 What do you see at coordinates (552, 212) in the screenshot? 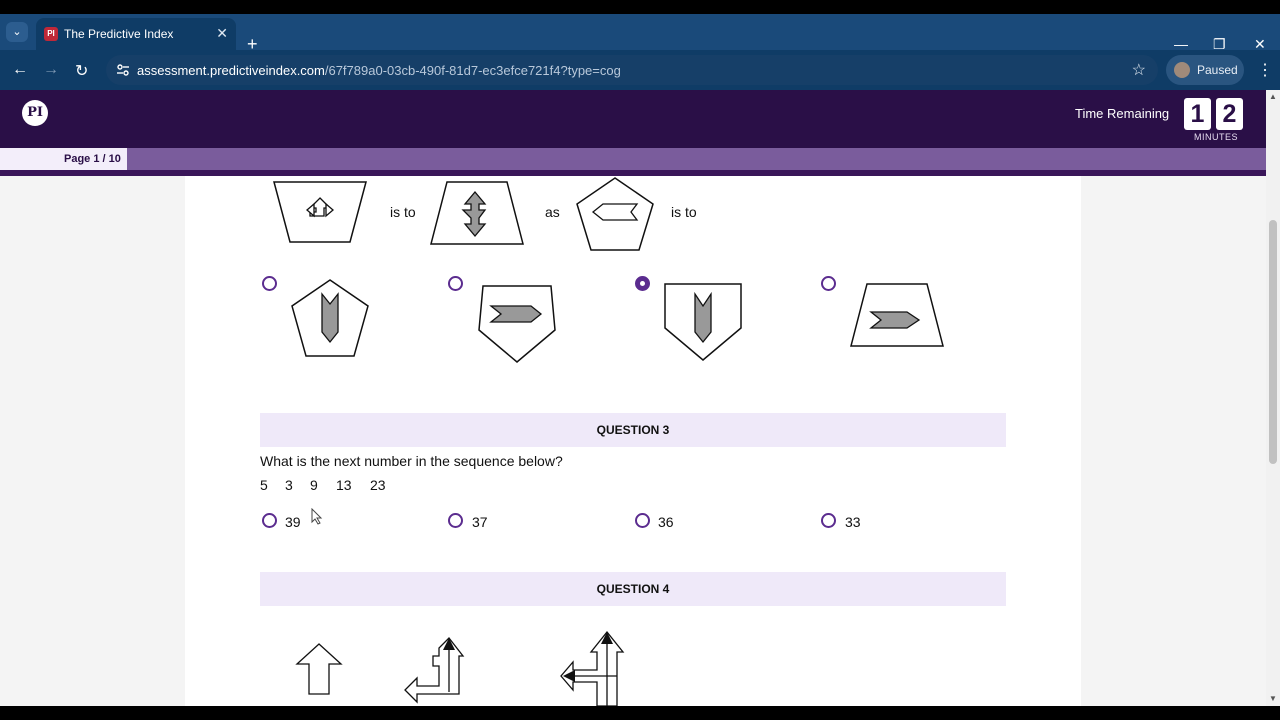
I see `analogy-text-2: as` at bounding box center [552, 212].